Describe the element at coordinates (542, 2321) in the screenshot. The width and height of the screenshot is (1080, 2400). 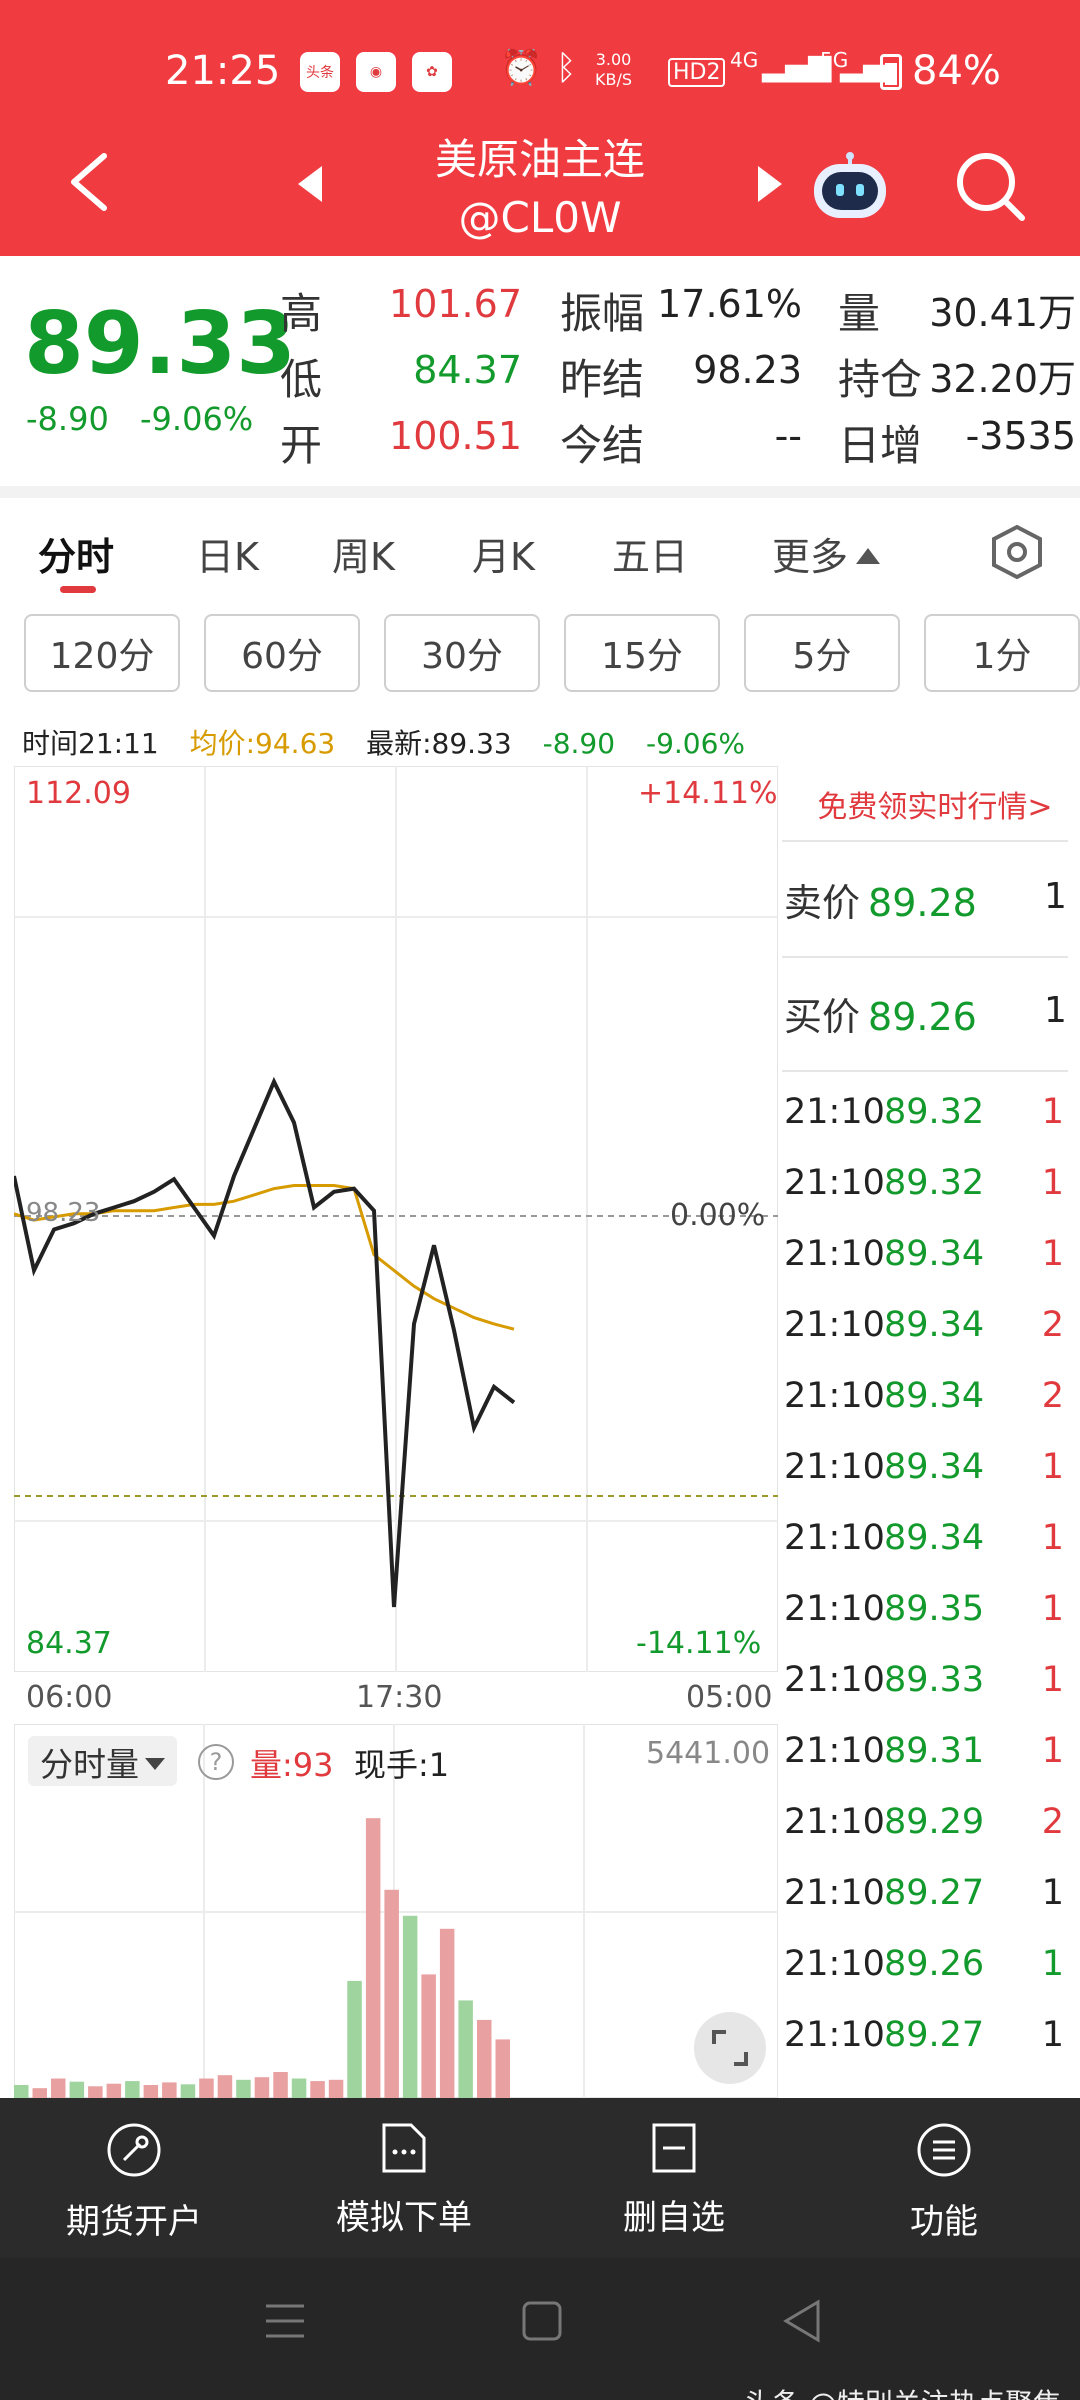
I see `home-icon` at that location.